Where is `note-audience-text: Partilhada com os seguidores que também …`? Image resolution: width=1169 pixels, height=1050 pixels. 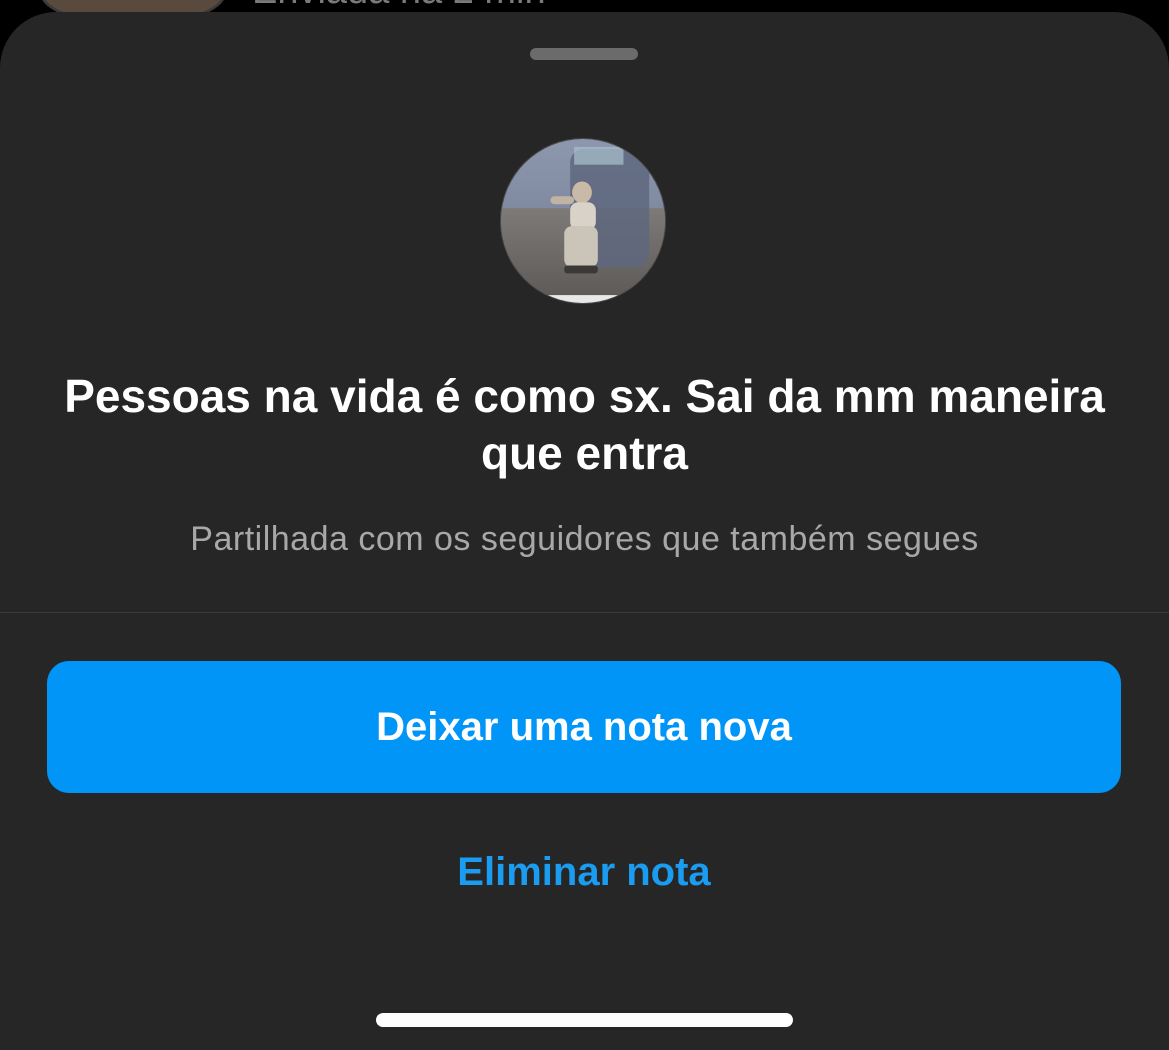
note-audience-text: Partilhada com os seguidores que também … is located at coordinates (584, 539).